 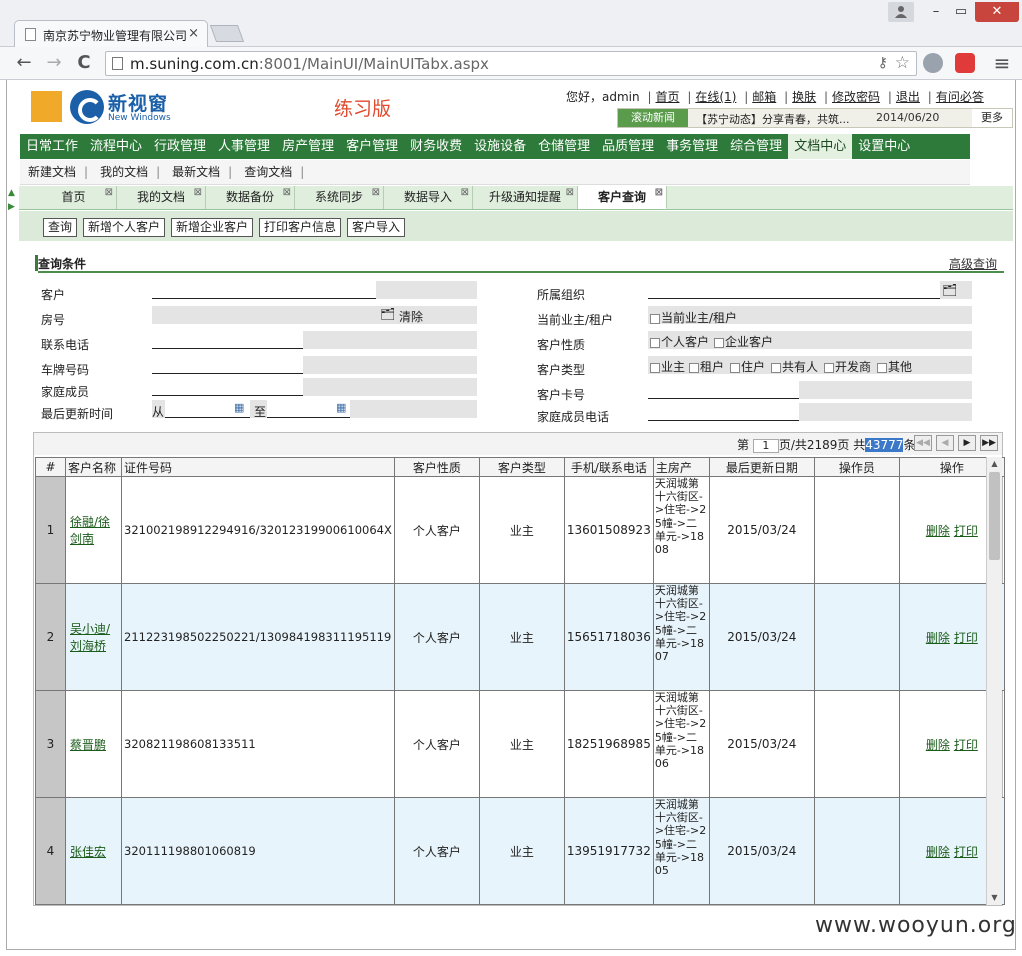 I want to click on customer-name-link: 蔡晋鹏, so click(x=88, y=745).